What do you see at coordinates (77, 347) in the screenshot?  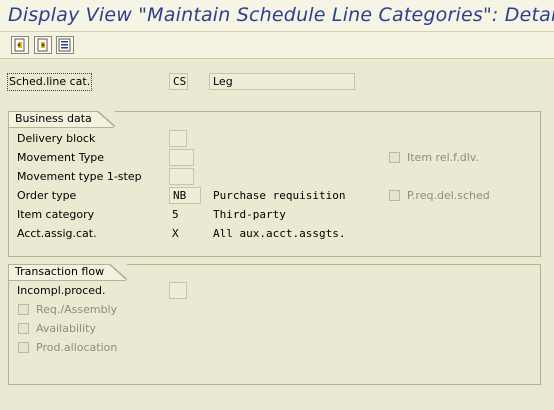 I see `prod-allocation-label: Prod.allocation` at bounding box center [77, 347].